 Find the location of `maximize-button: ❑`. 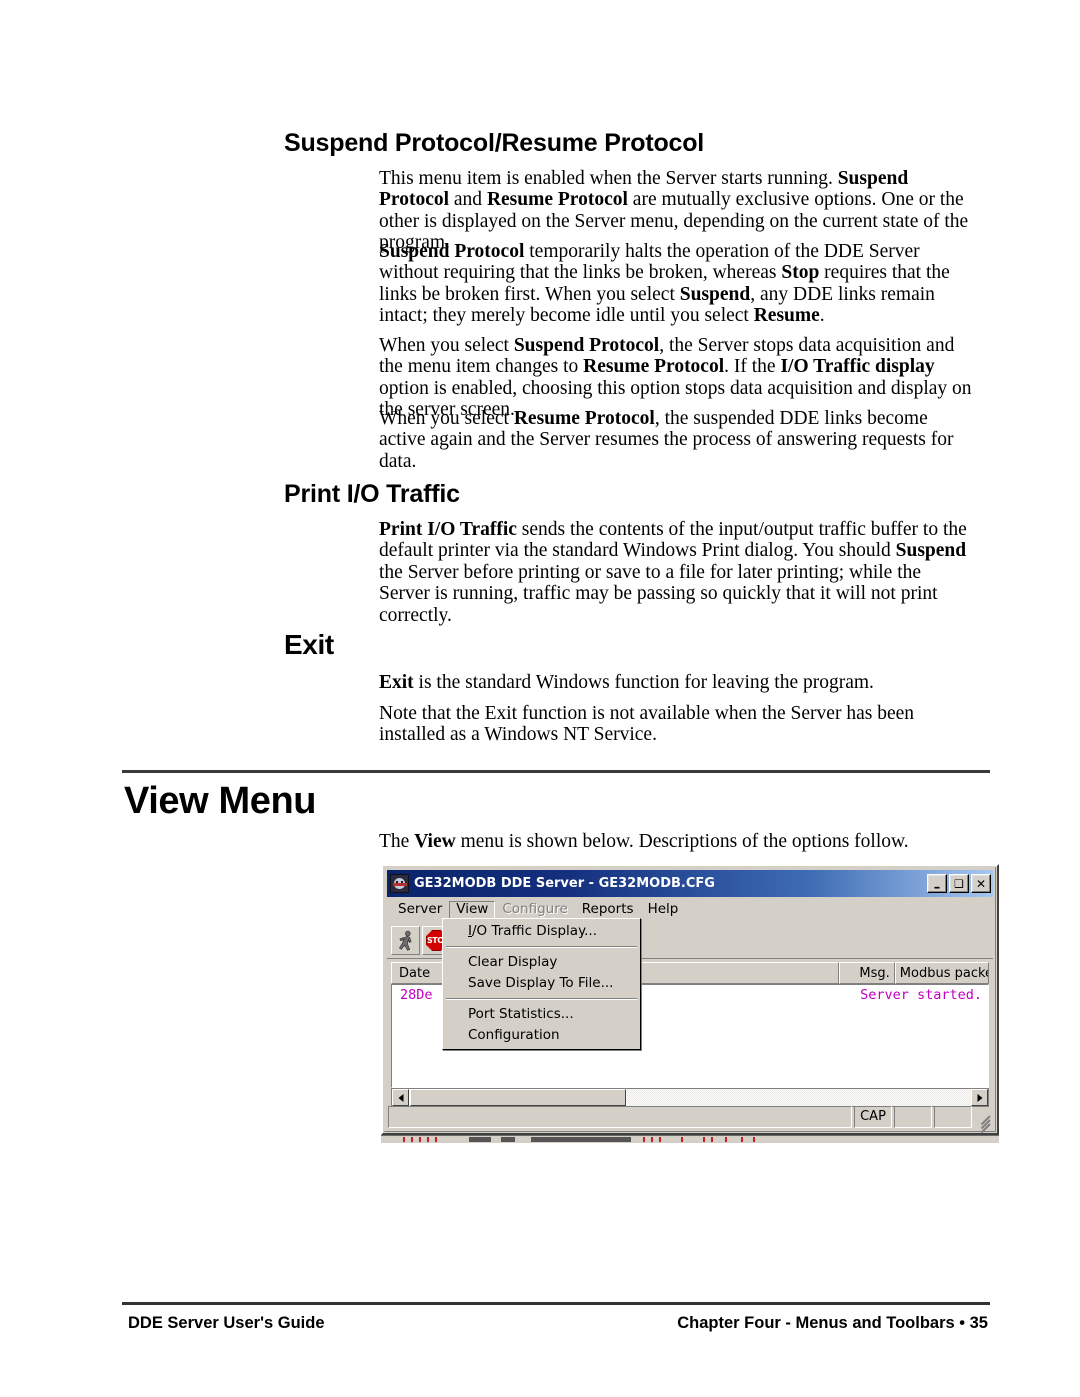

maximize-button: ❑ is located at coordinates (959, 883).